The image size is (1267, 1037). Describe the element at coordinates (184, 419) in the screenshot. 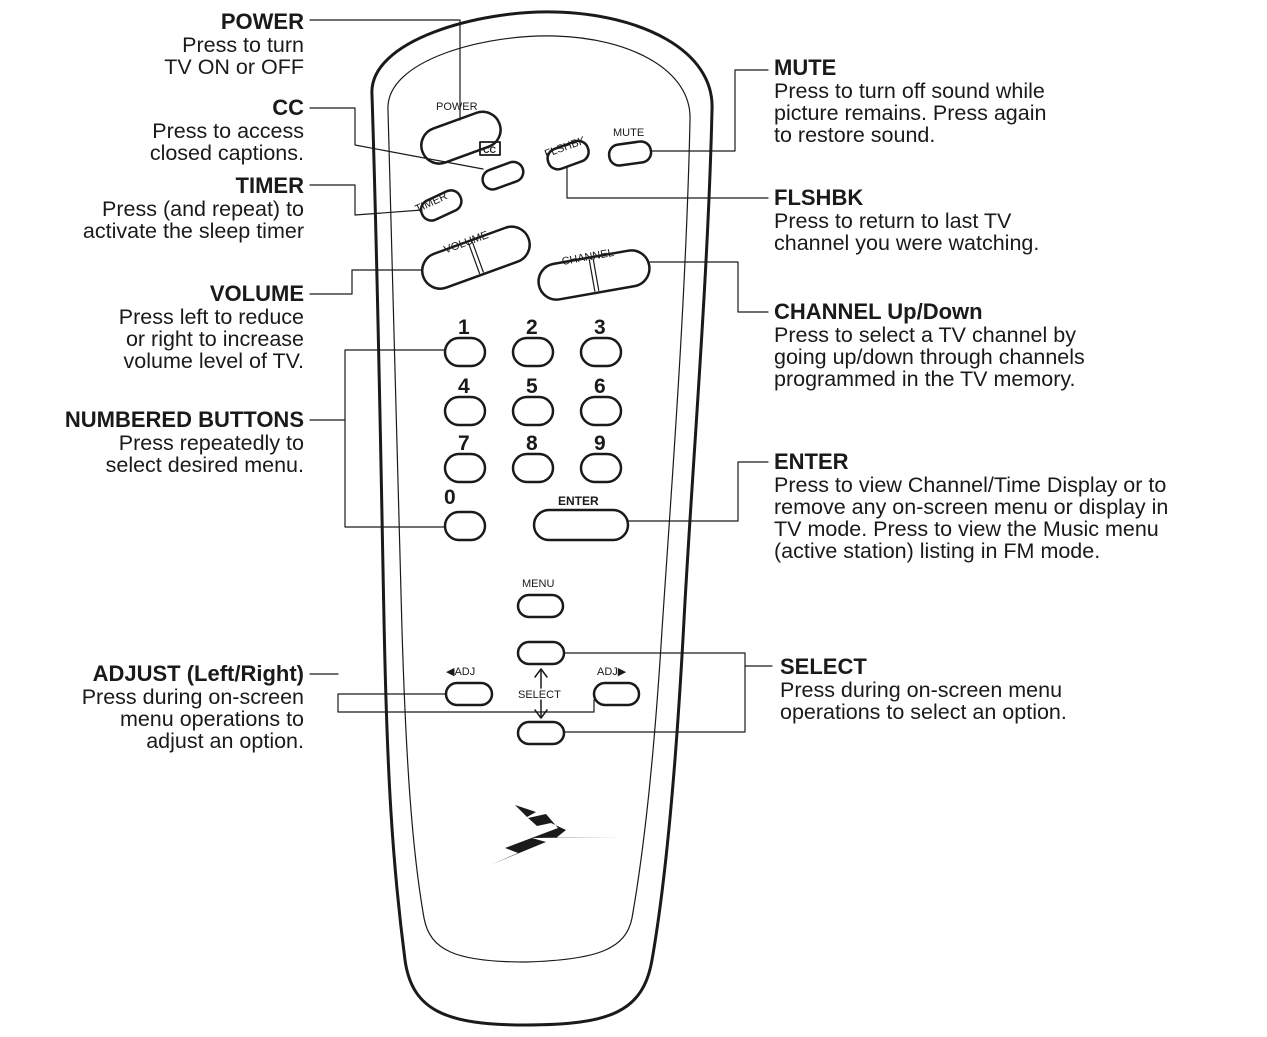

I see `annotation-numbered-title: NUMBERED BUTTONS` at that location.